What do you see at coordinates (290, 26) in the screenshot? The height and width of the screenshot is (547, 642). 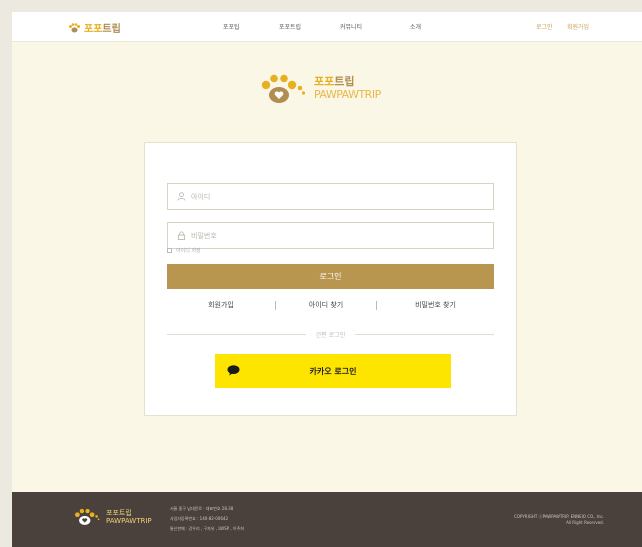 I see `nav-item-trip: 포포트립` at bounding box center [290, 26].